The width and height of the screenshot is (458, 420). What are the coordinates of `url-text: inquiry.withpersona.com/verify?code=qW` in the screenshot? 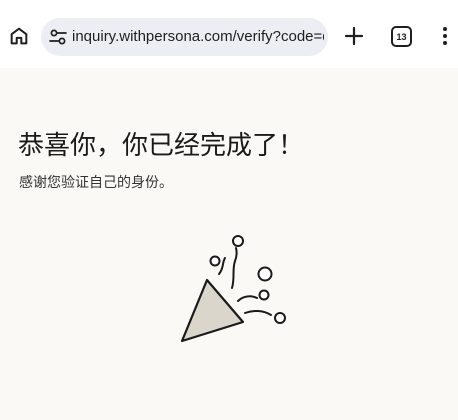 It's located at (198, 37).